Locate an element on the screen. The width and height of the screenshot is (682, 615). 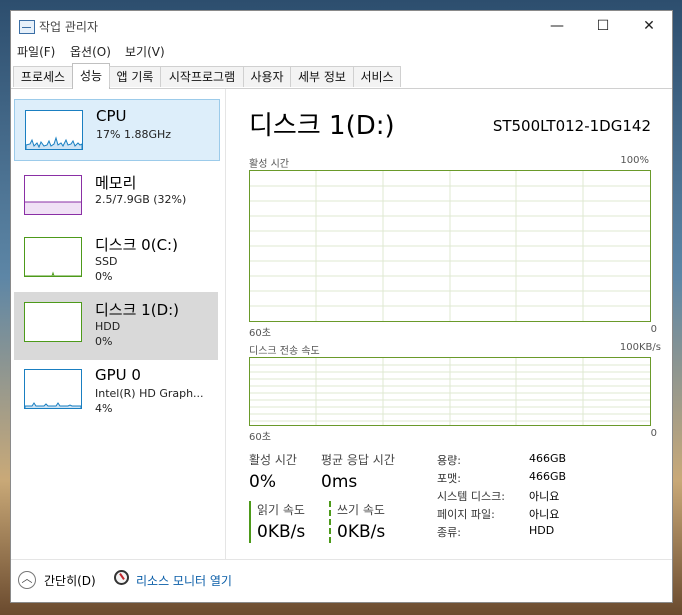
resource-name: CPU is located at coordinates (111, 116).